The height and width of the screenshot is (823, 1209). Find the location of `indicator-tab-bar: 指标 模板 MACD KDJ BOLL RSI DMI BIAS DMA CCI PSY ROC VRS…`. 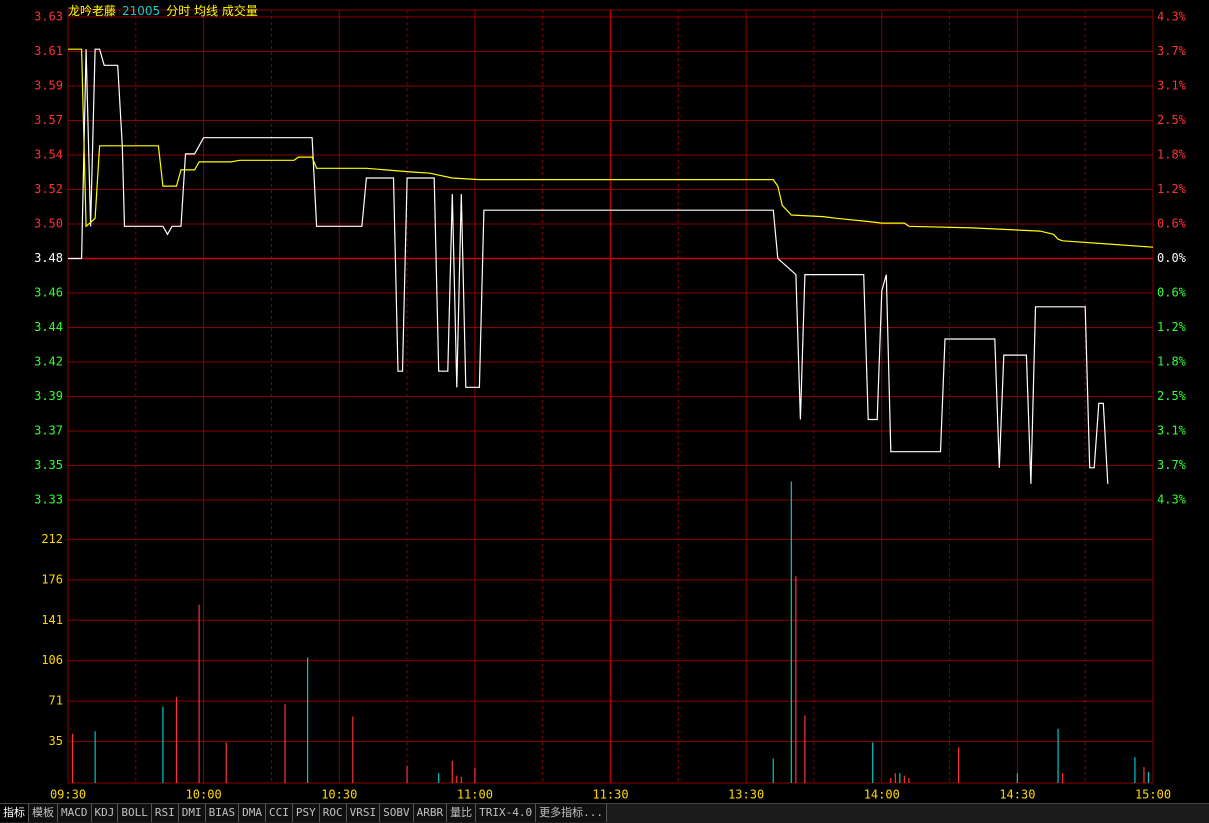

indicator-tab-bar: 指标 模板 MACD KDJ BOLL RSI DMI BIAS DMA CCI PSY ROC VRS… is located at coordinates (604, 813).